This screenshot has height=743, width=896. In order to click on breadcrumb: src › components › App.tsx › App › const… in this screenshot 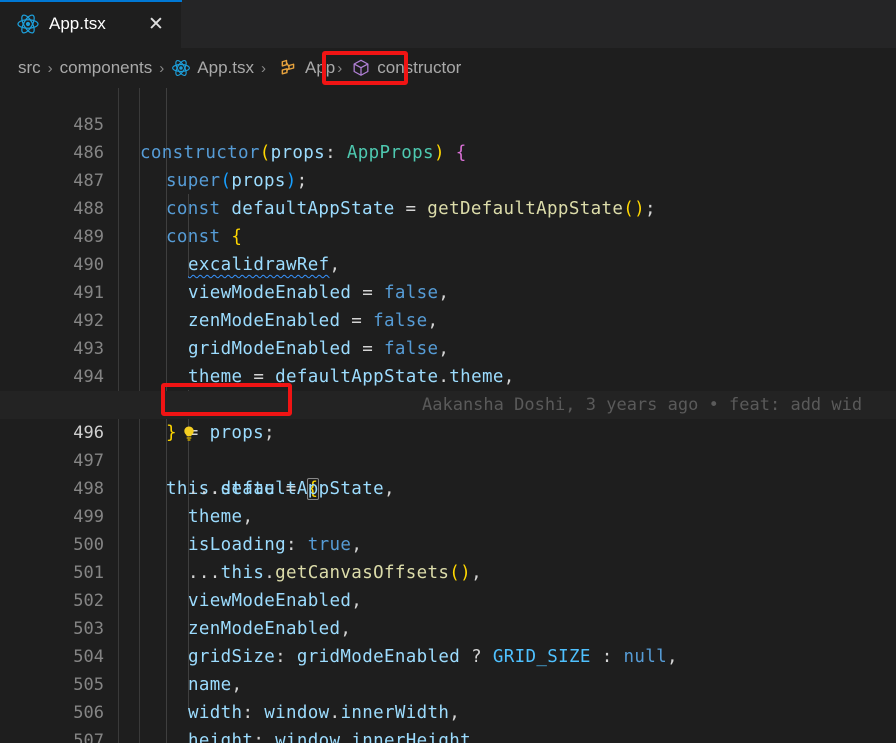, I will do `click(448, 68)`.